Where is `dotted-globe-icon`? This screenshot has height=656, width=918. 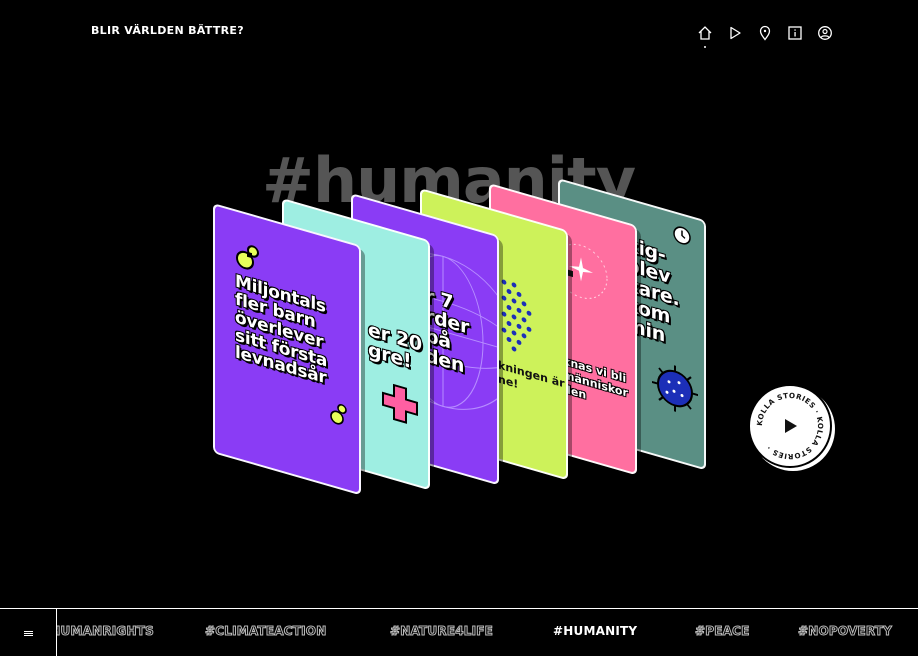
dotted-globe-icon is located at coordinates (516, 315).